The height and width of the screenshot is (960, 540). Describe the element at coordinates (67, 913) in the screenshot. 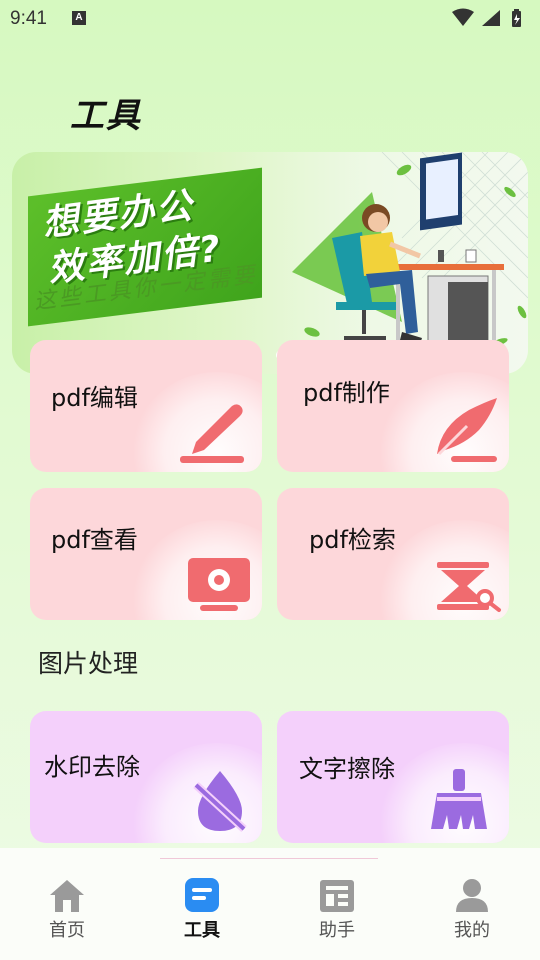

I see `nav-item-home: 首页` at that location.